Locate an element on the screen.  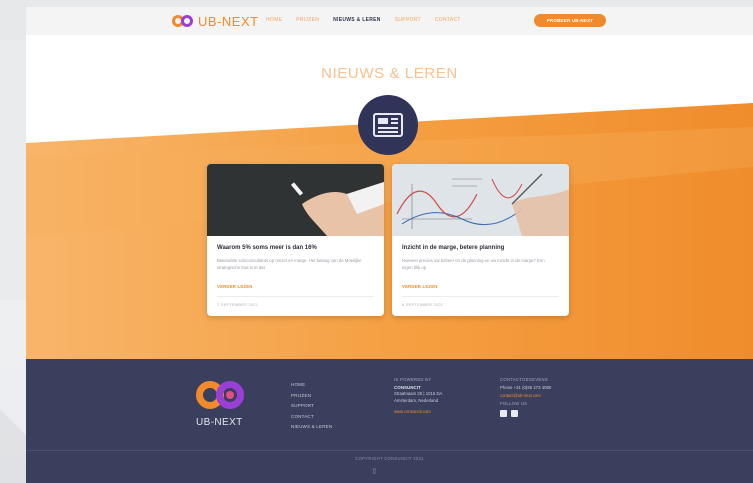
footer-link-nieuws-leren: NIEUWS & LEREN is located at coordinates (311, 427).